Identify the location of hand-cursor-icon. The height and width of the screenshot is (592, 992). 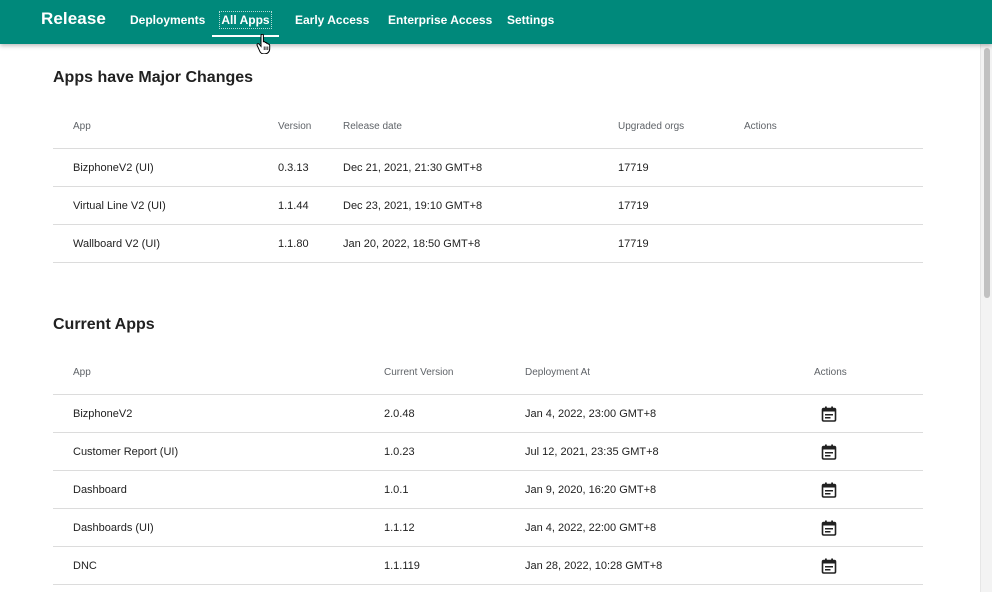
(263, 44).